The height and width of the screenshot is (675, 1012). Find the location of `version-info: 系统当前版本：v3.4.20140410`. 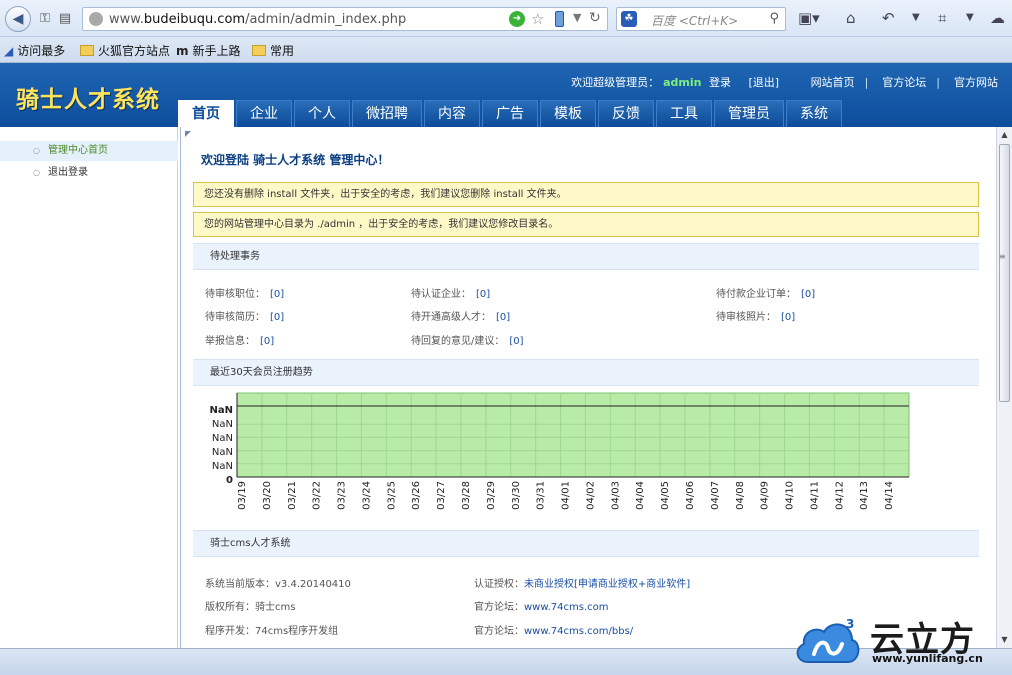

version-info: 系统当前版本：v3.4.20140410 is located at coordinates (278, 584).